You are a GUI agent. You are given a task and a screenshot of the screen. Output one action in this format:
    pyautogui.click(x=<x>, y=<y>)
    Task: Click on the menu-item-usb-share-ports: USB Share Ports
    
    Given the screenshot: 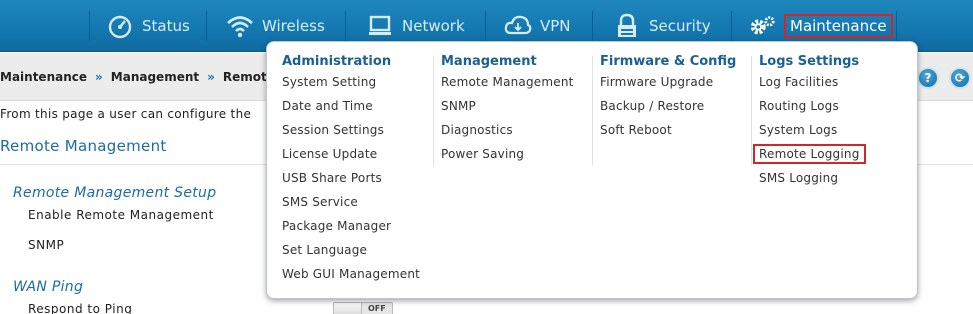 What is the action you would take?
    pyautogui.click(x=351, y=182)
    